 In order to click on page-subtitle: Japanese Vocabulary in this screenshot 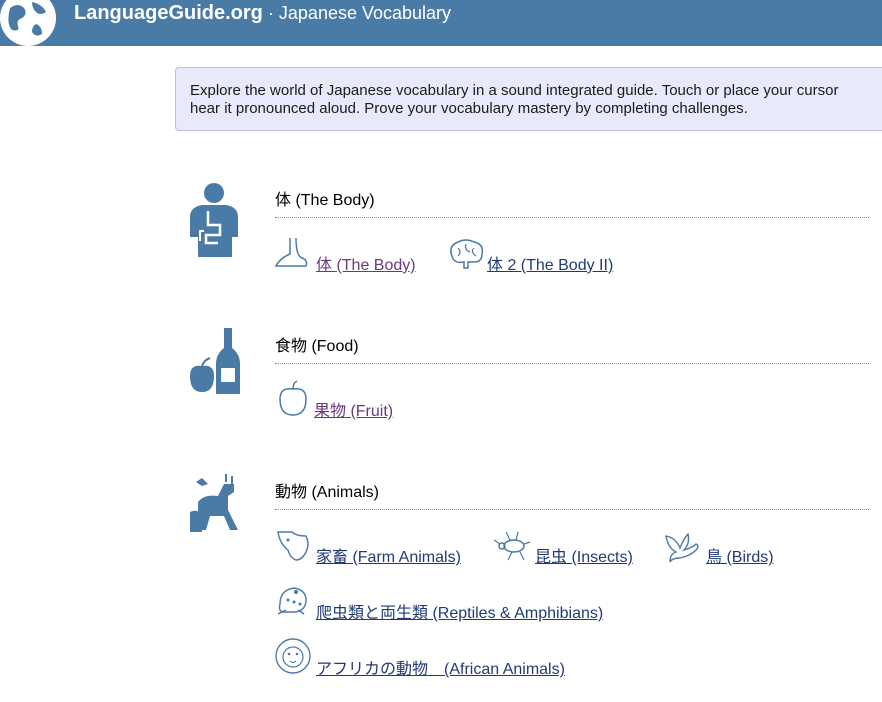, I will do `click(365, 13)`.